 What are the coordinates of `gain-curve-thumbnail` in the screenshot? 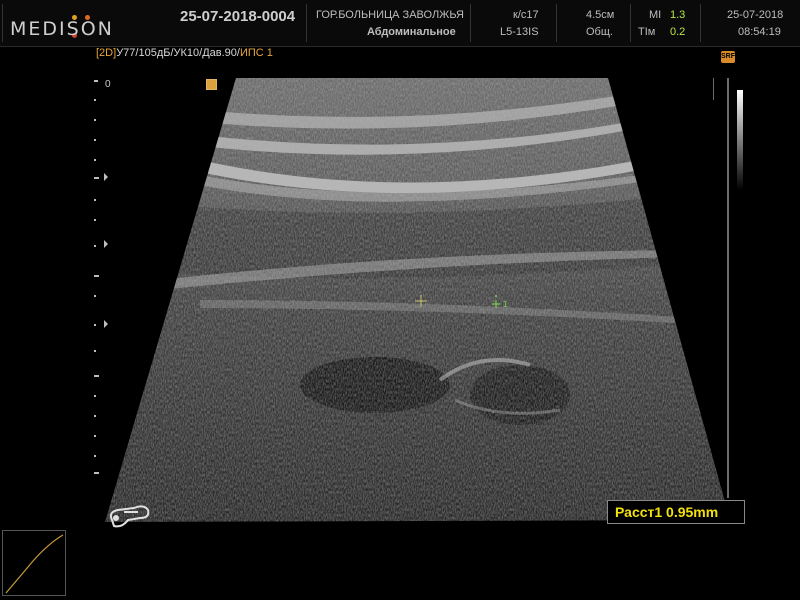 It's located at (34, 563).